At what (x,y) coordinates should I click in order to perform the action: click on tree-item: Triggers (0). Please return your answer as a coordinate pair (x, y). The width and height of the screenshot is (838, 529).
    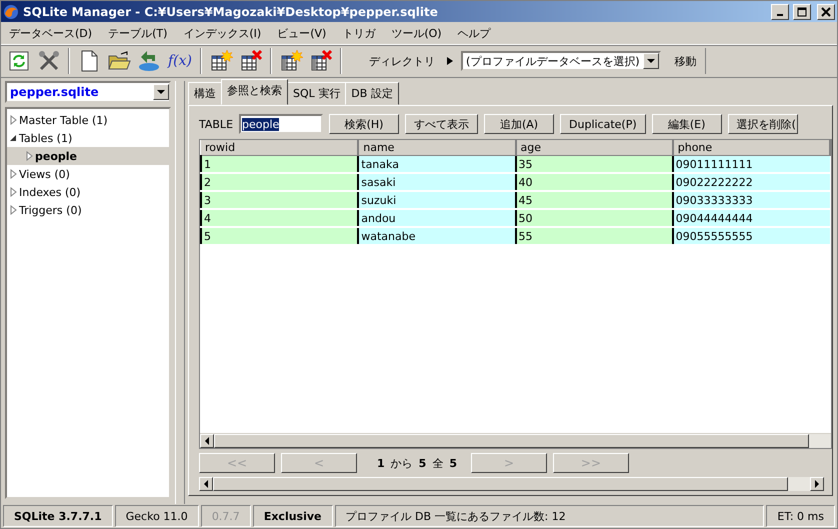
    Looking at the image, I should click on (88, 210).